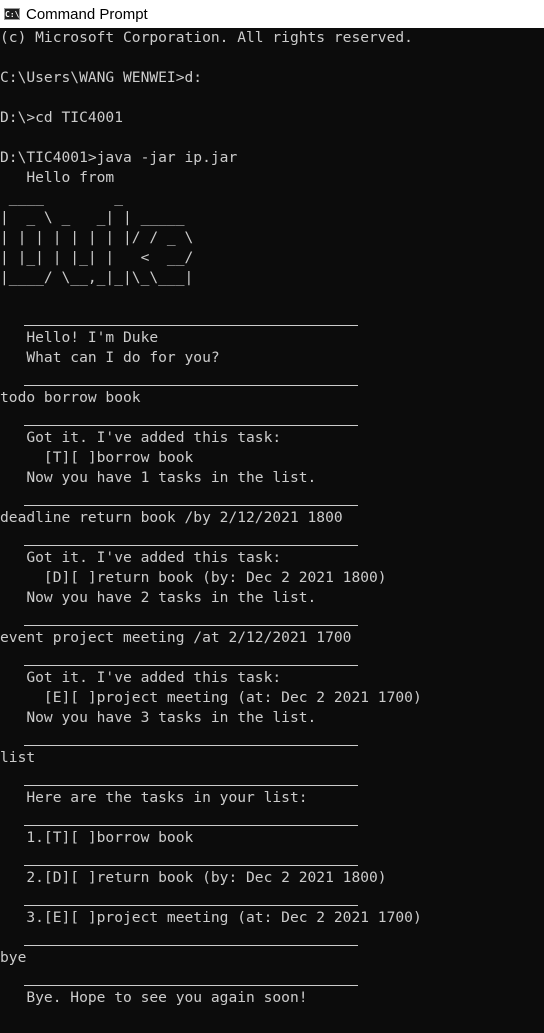 This screenshot has width=544, height=1033. What do you see at coordinates (87, 14) in the screenshot?
I see `window-title: Command Prompt` at bounding box center [87, 14].